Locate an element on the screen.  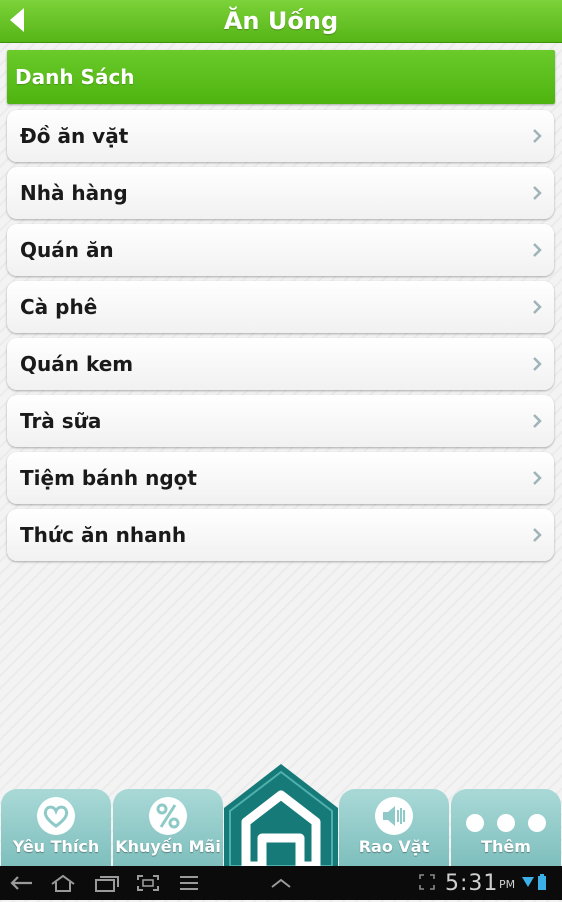
battery-icon is located at coordinates (542, 882).